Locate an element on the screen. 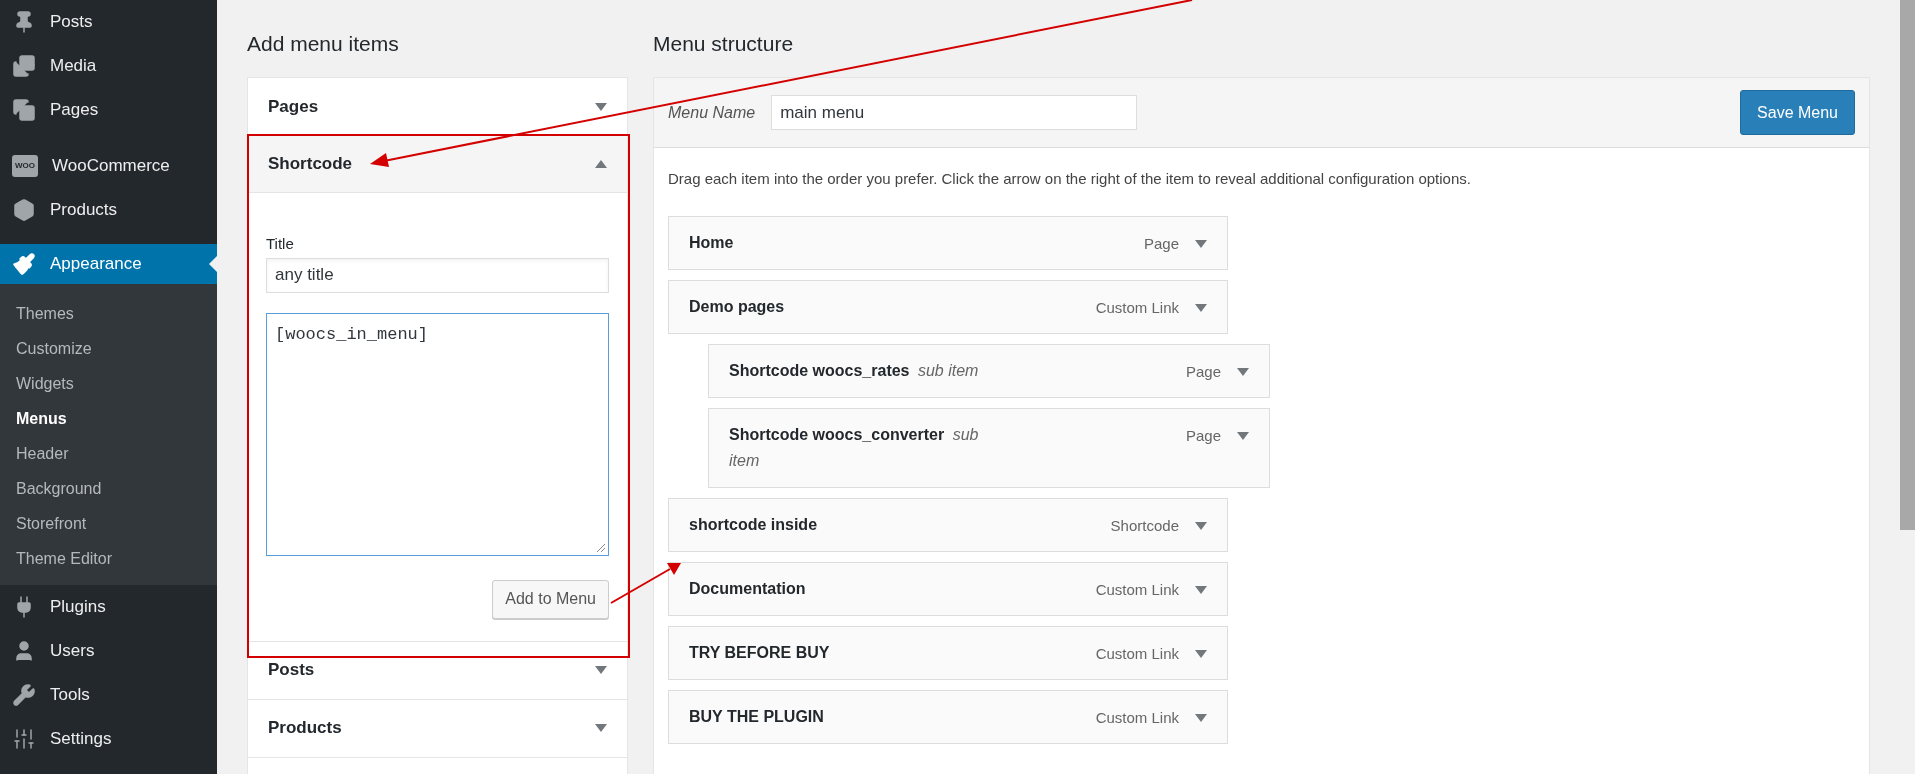 Image resolution: width=1915 pixels, height=774 pixels. submenu-item: Theme Editor is located at coordinates (108, 558).